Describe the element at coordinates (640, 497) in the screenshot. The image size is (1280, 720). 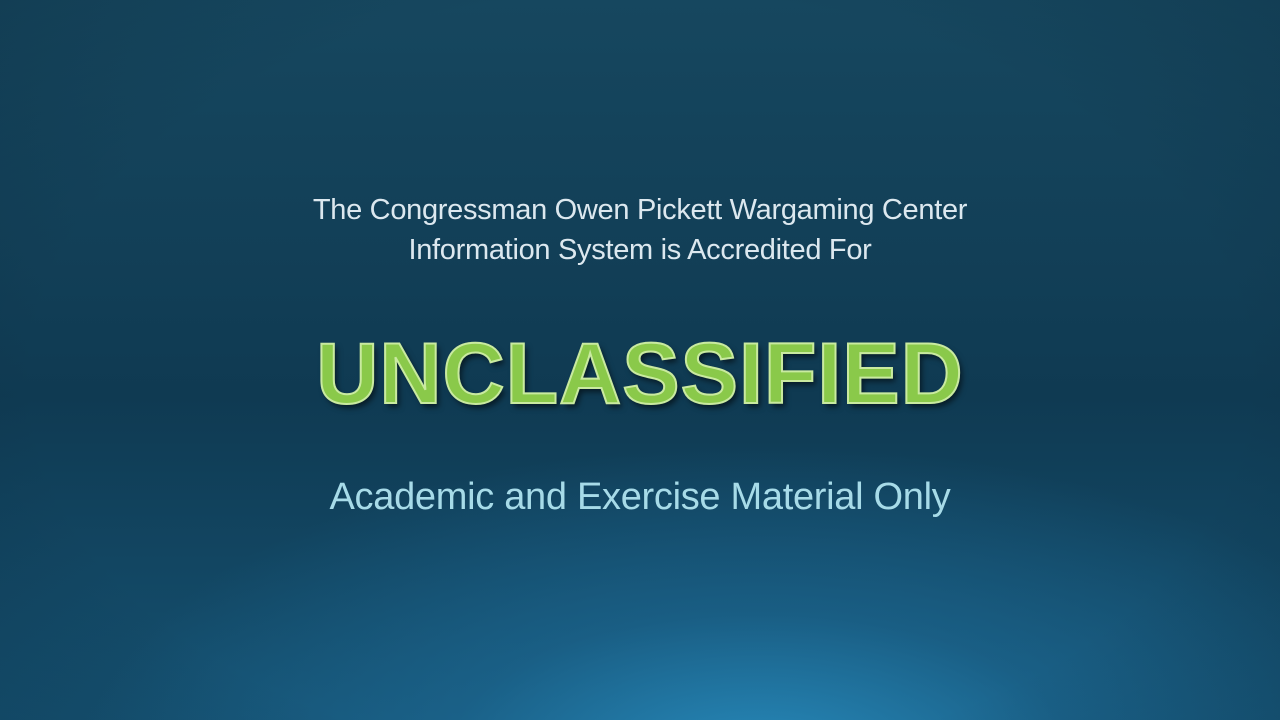
I see `usage-restriction: Academic and Exercise Material Only` at that location.